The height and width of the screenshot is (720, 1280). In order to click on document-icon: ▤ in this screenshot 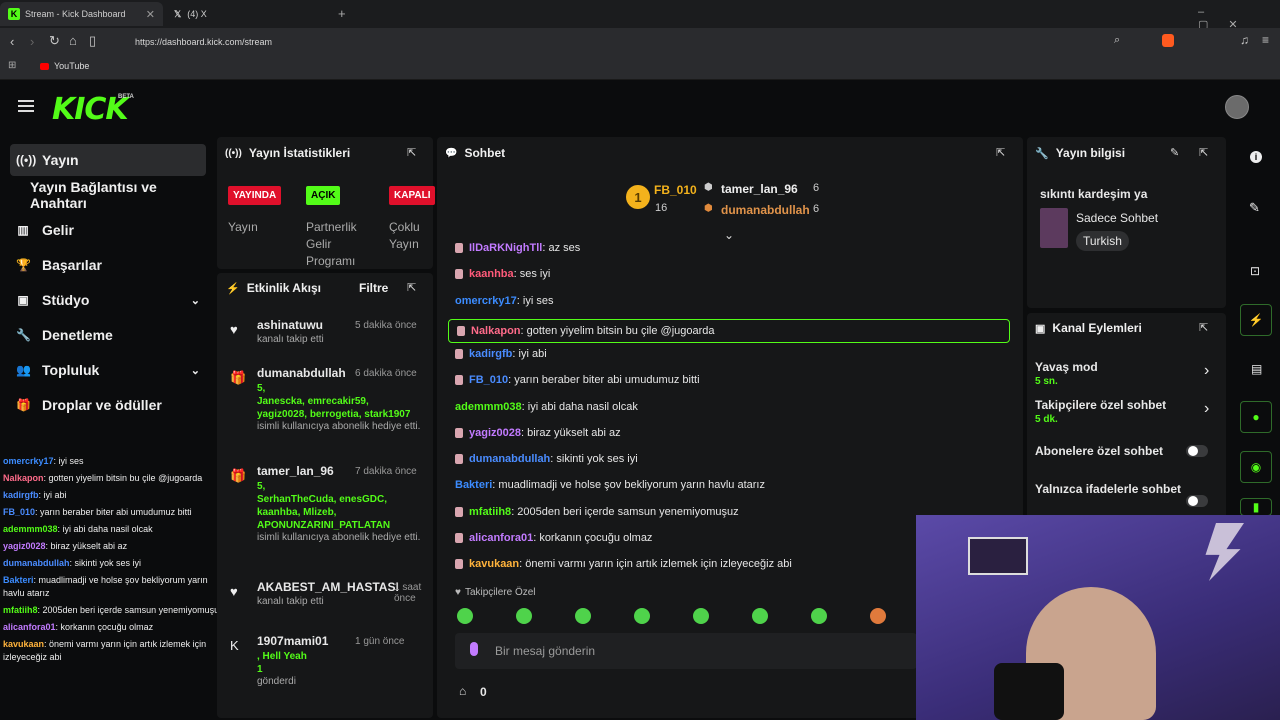, I will do `click(1256, 369)`.